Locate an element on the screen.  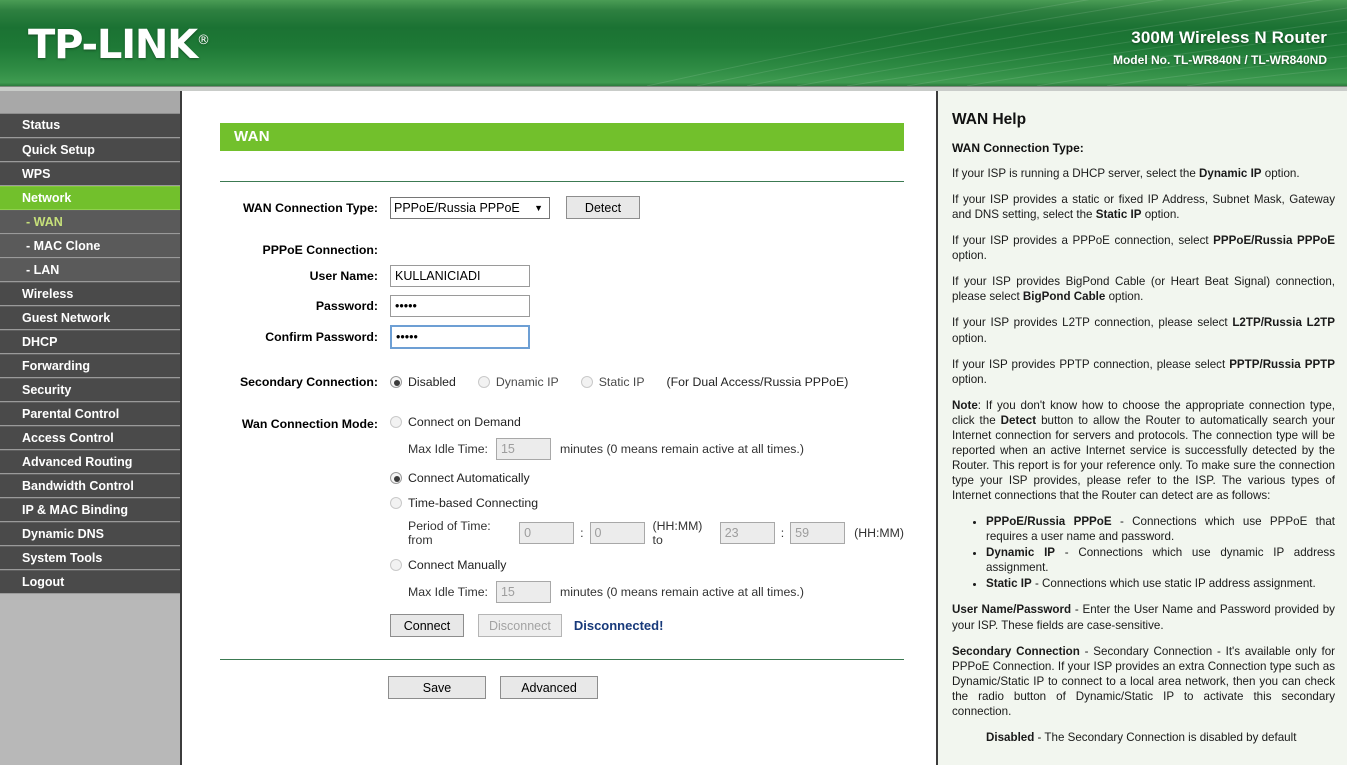
max-idle-time-label: Max Idle Time: is located at coordinates (448, 449).